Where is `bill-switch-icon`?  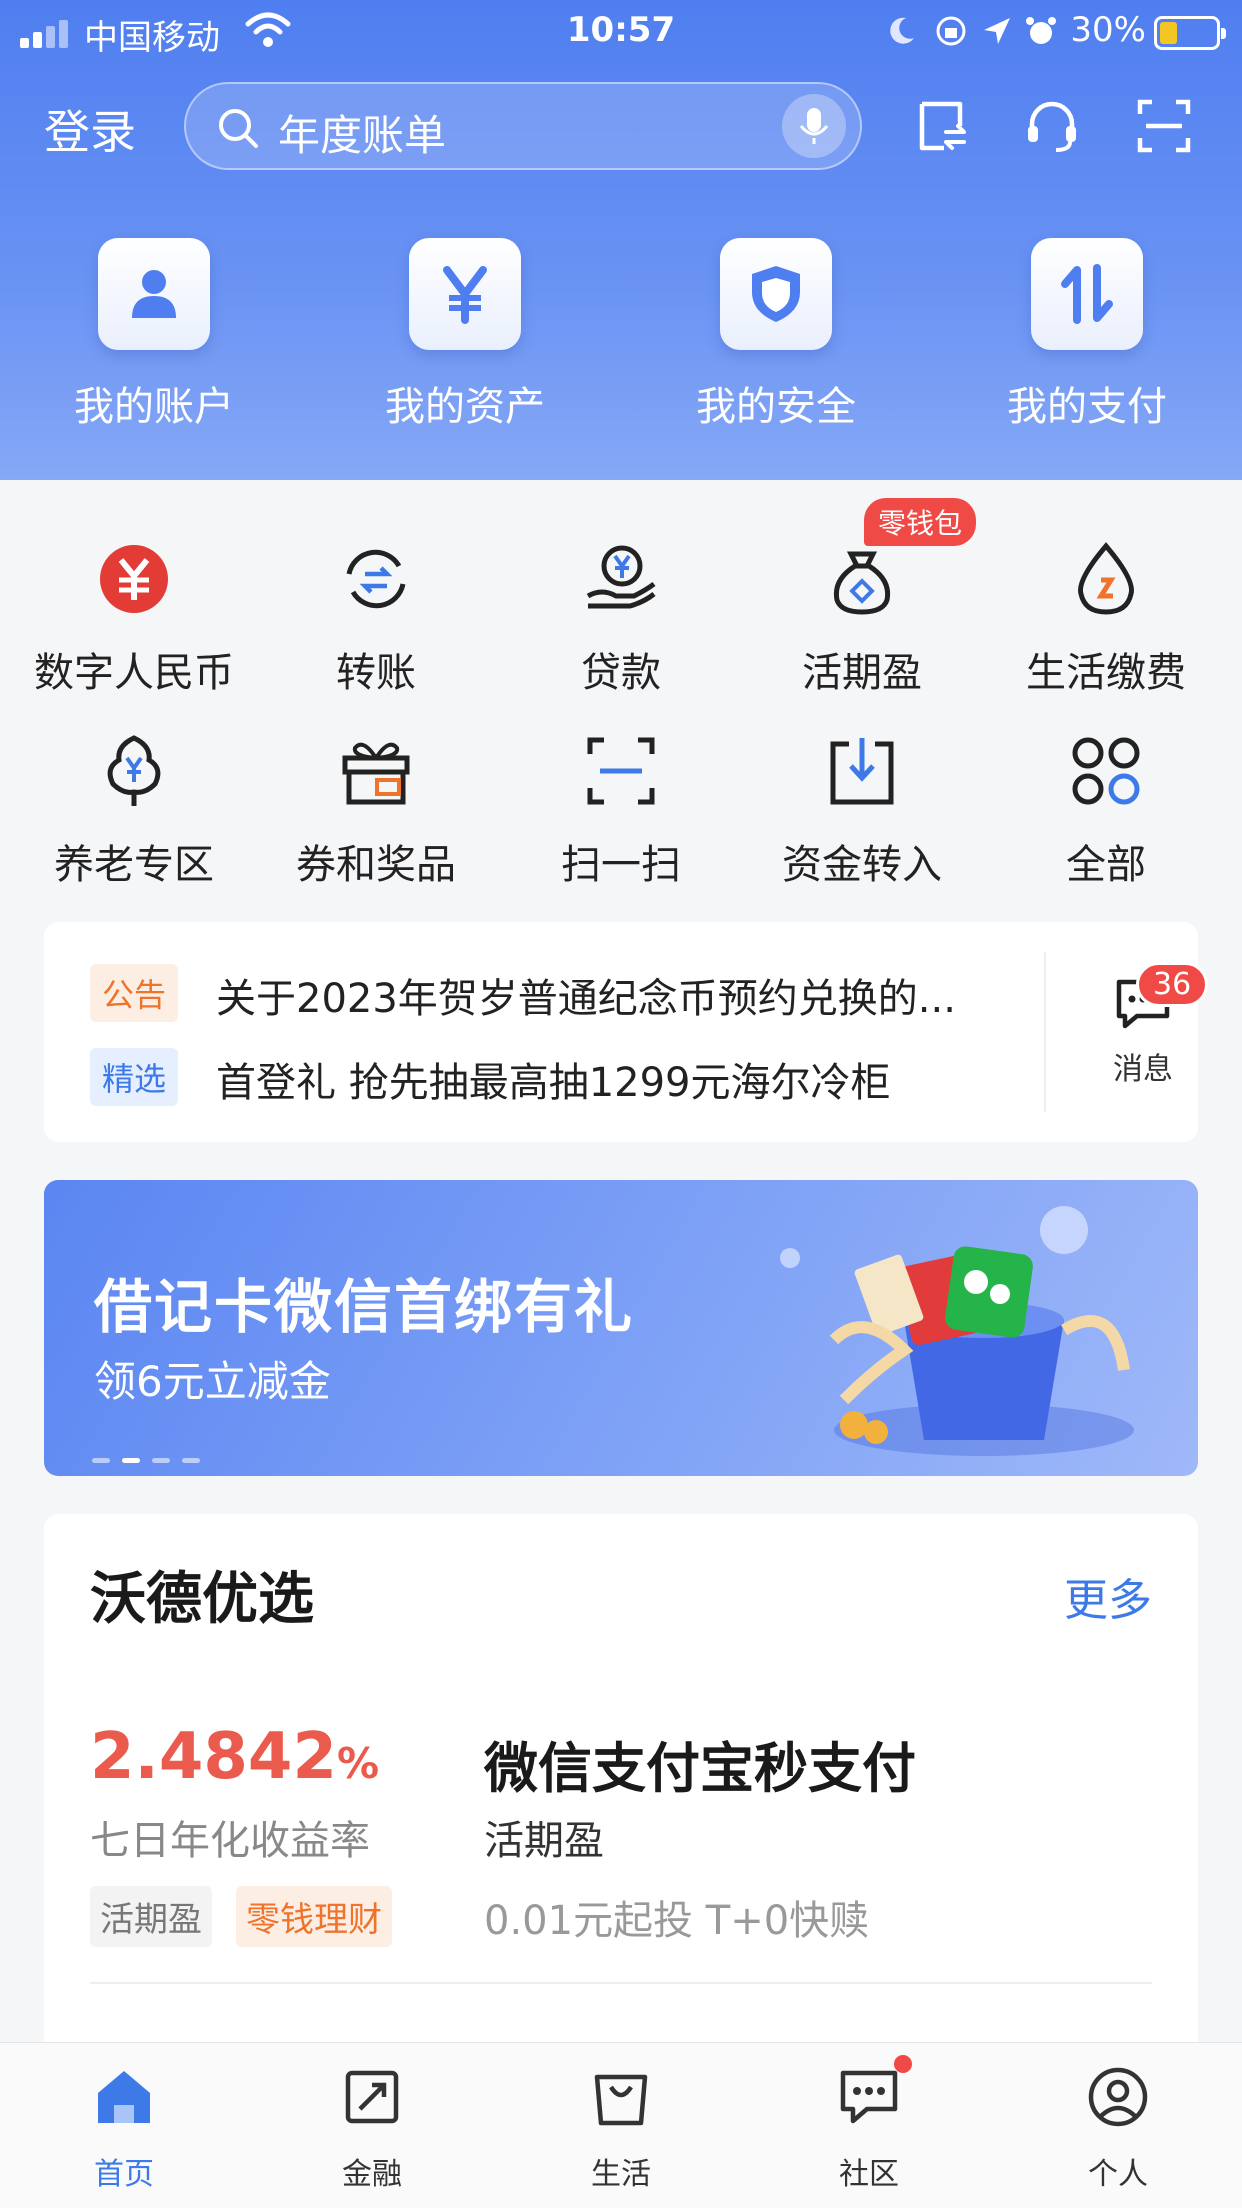 bill-switch-icon is located at coordinates (940, 126).